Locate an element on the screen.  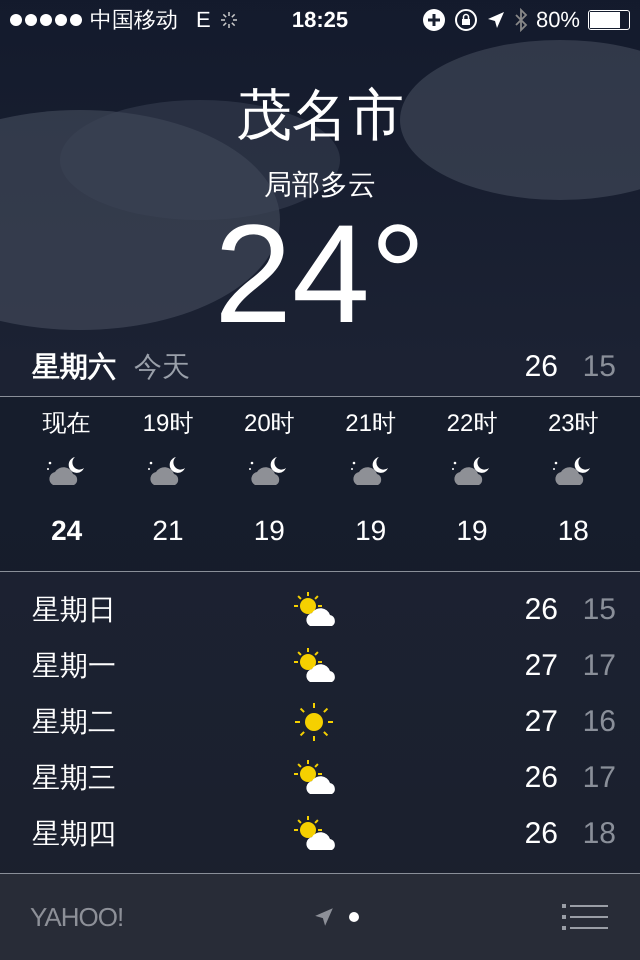
sun-icon is located at coordinates (314, 722).